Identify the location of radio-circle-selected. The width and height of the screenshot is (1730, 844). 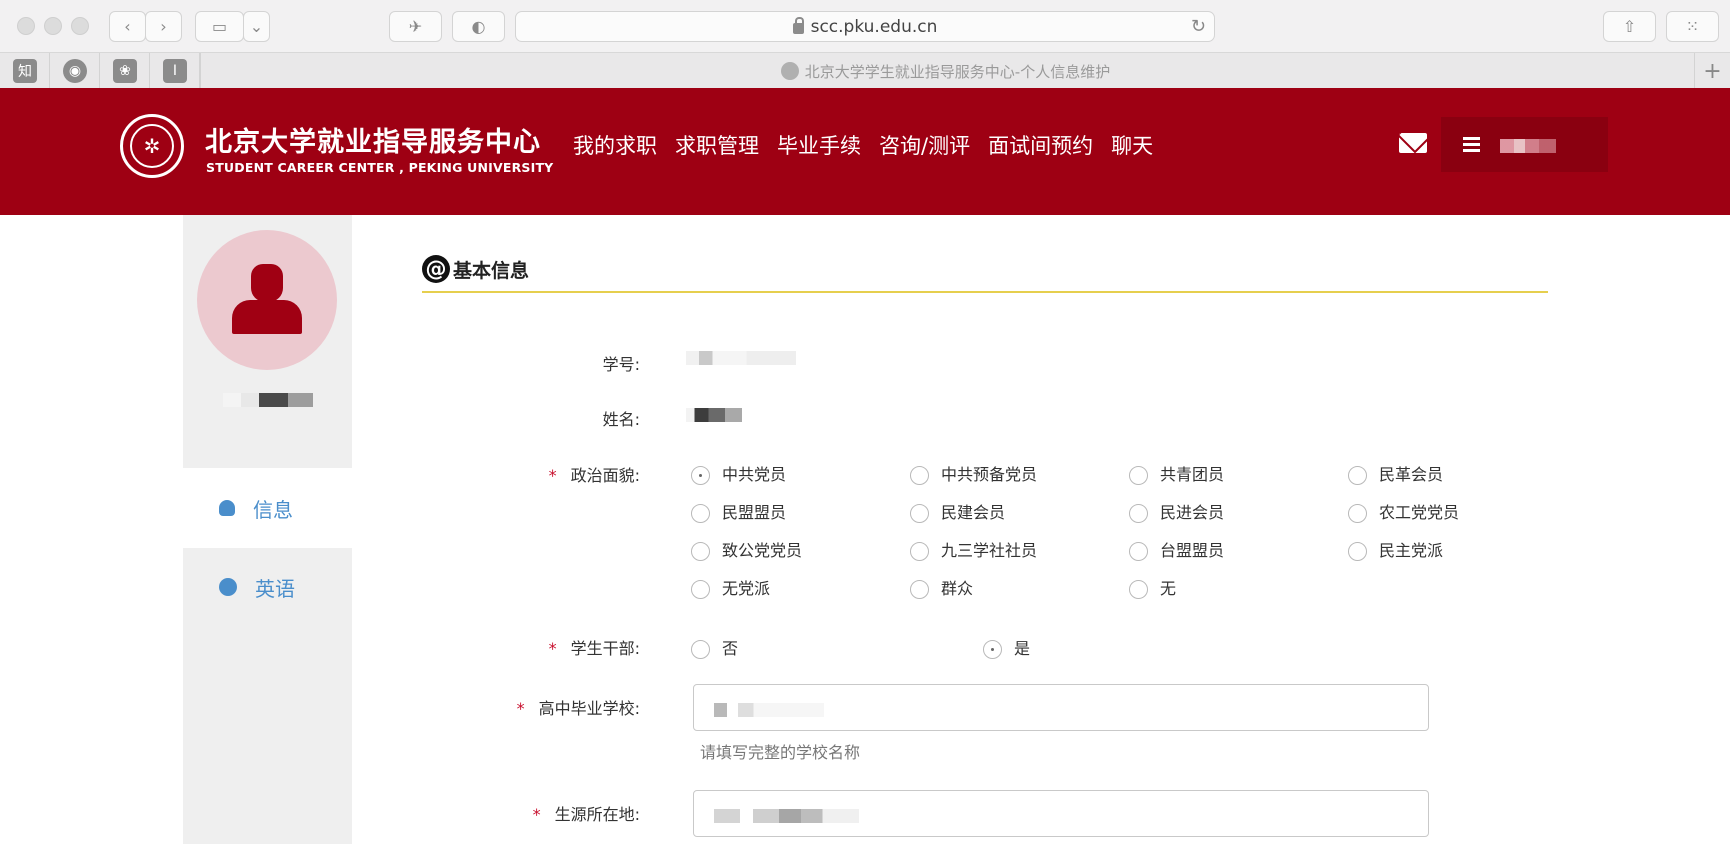
(992, 649).